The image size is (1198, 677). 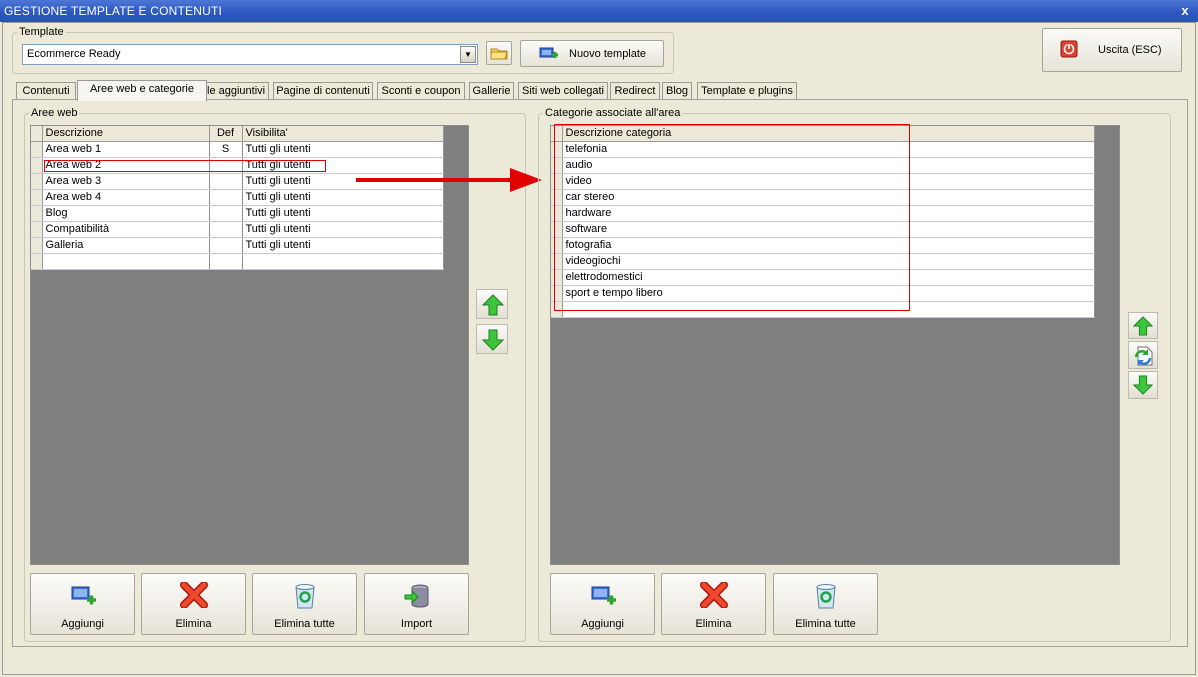 I want to click on move-down-button, so click(x=492, y=339).